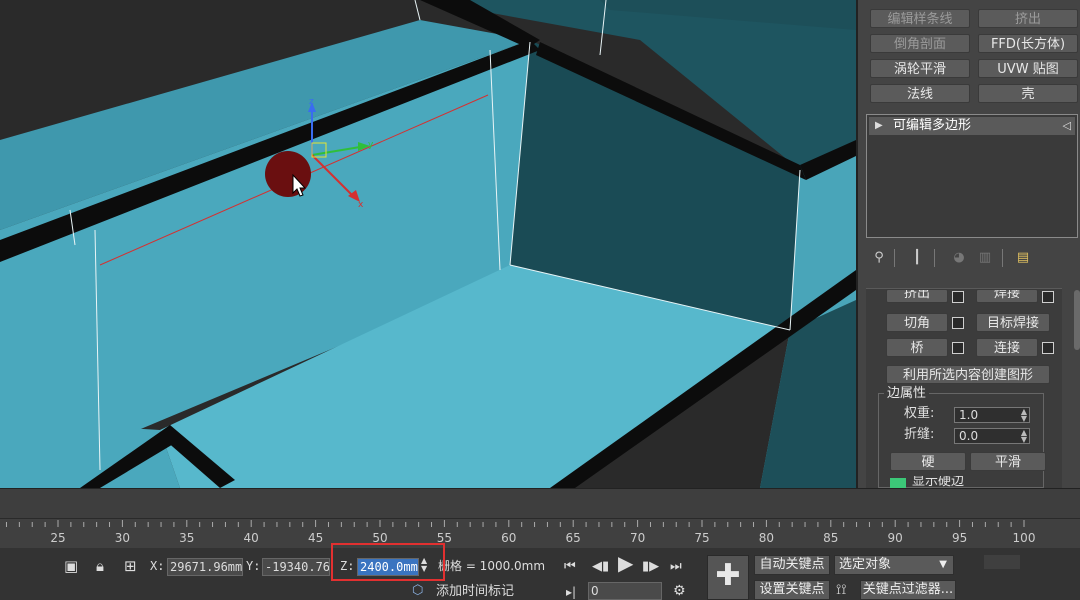 The image size is (1080, 600). I want to click on ffd-box-button: FFD(长方体), so click(1028, 43).